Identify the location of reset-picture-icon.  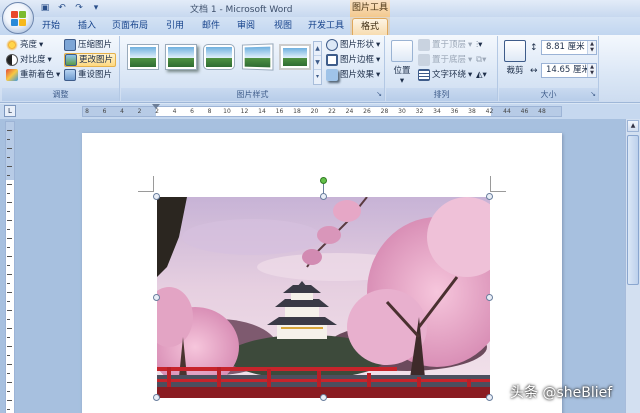
(70, 75).